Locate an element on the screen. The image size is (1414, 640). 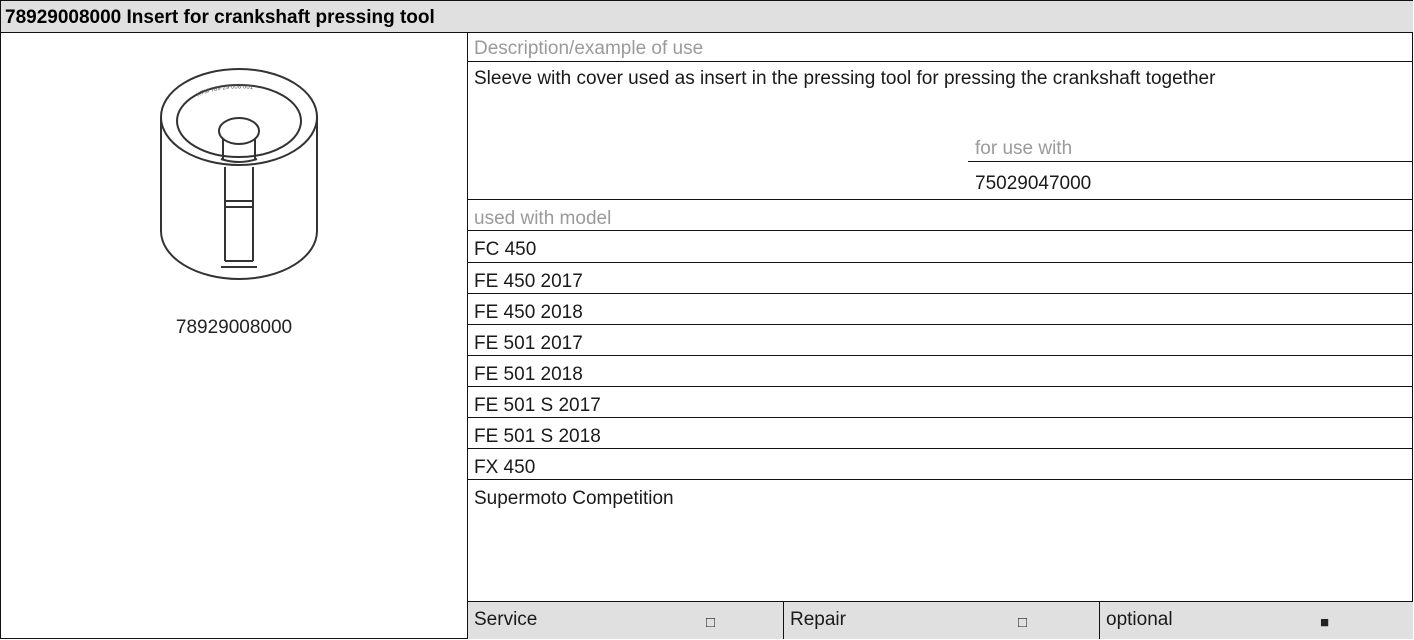
optional-checkbox: ■ is located at coordinates (1325, 622).